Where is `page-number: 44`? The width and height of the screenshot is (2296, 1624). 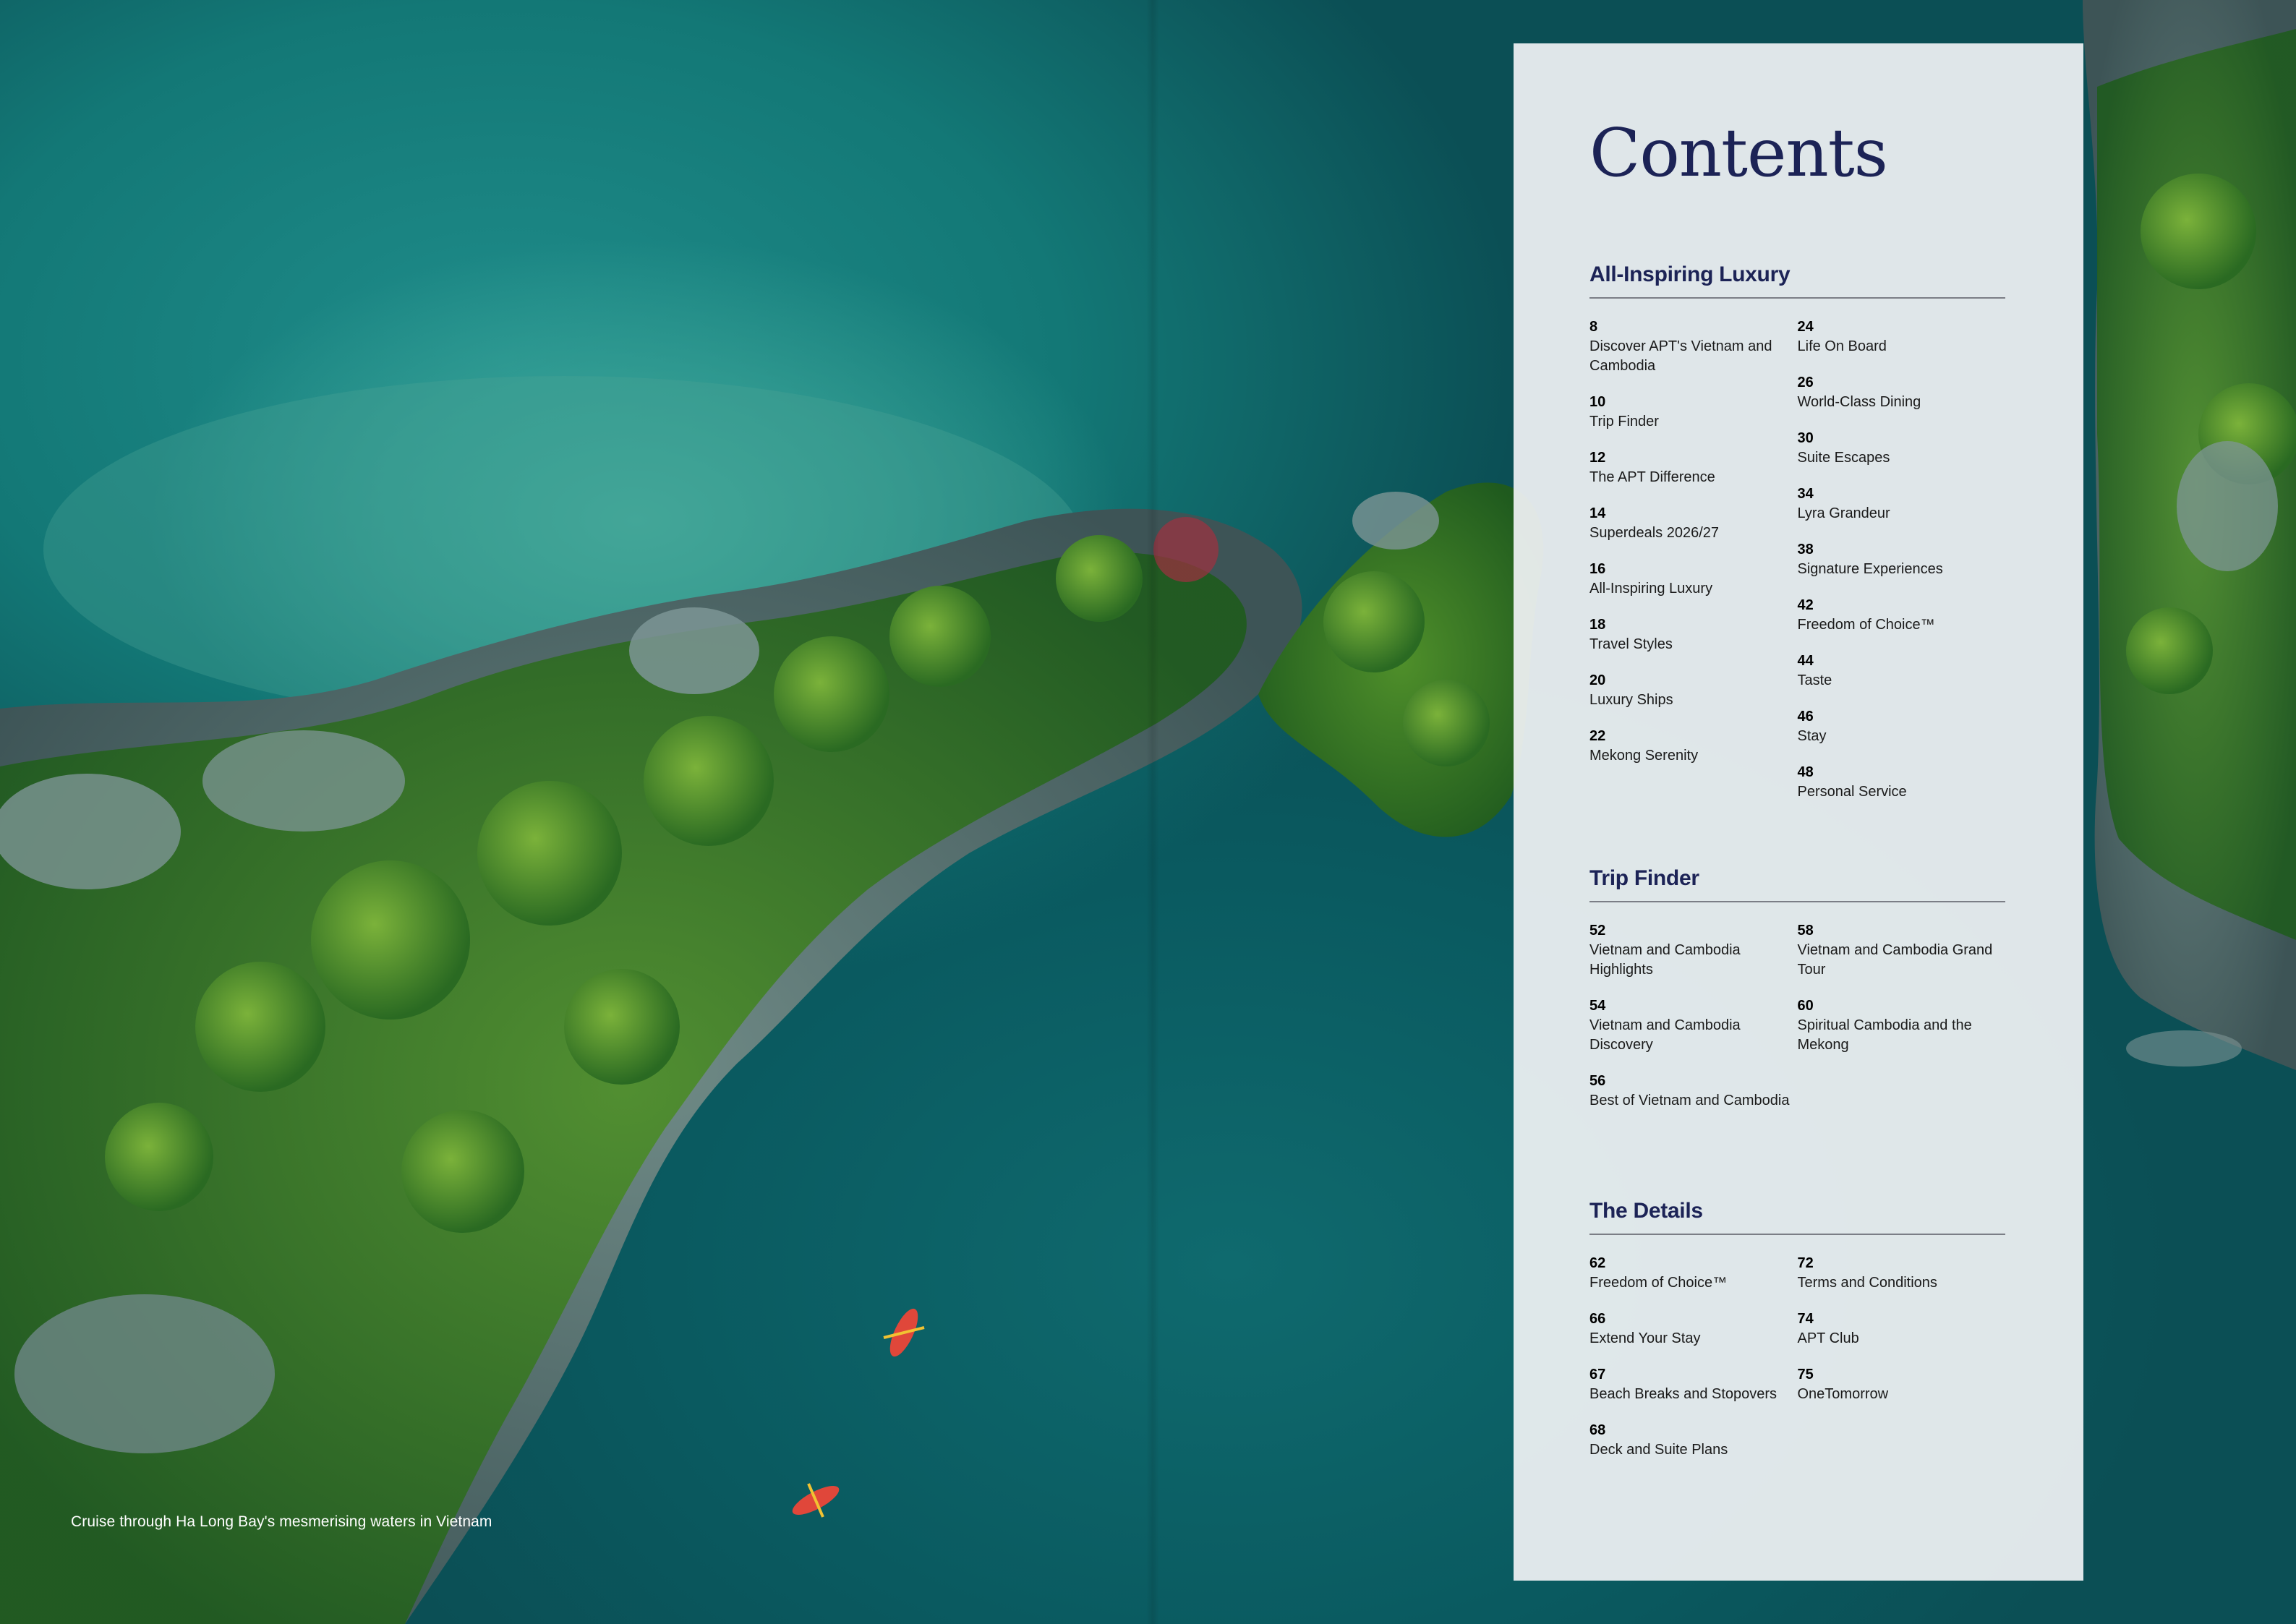
page-number: 44 is located at coordinates (1805, 661).